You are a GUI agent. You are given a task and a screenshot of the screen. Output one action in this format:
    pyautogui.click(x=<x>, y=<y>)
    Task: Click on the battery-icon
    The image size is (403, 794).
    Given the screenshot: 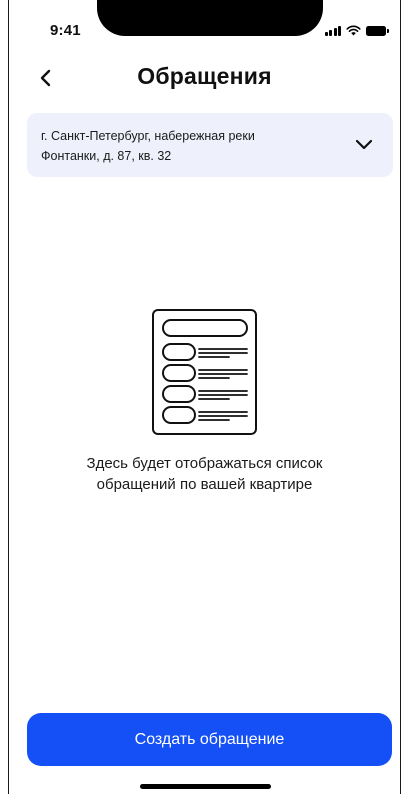 What is the action you would take?
    pyautogui.click(x=377, y=31)
    